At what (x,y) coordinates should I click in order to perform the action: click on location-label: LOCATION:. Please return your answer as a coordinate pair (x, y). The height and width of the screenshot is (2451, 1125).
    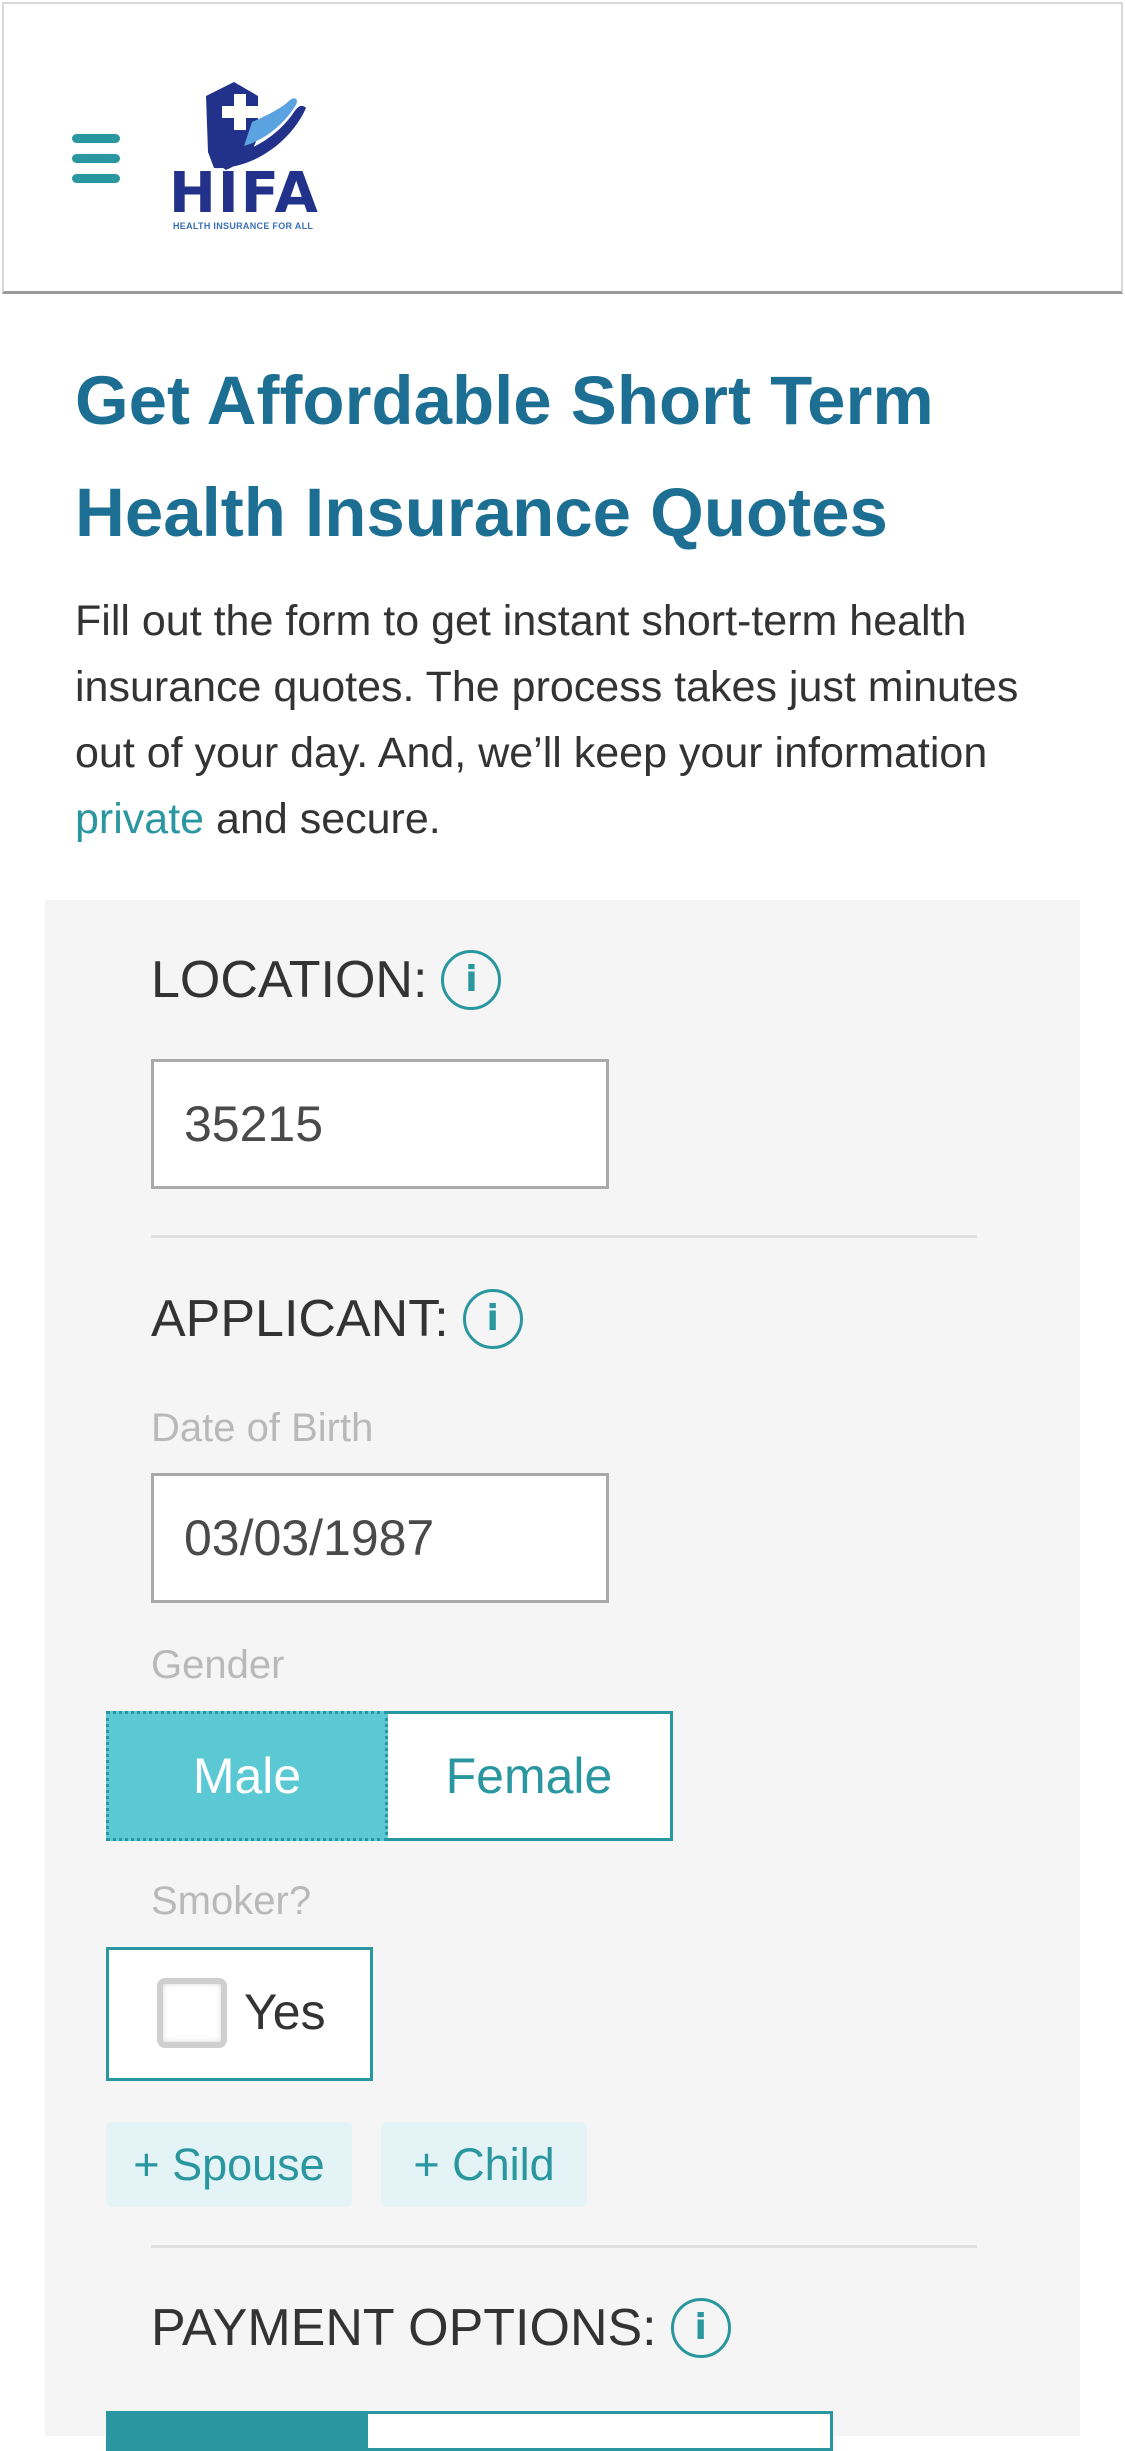
    Looking at the image, I should click on (289, 980).